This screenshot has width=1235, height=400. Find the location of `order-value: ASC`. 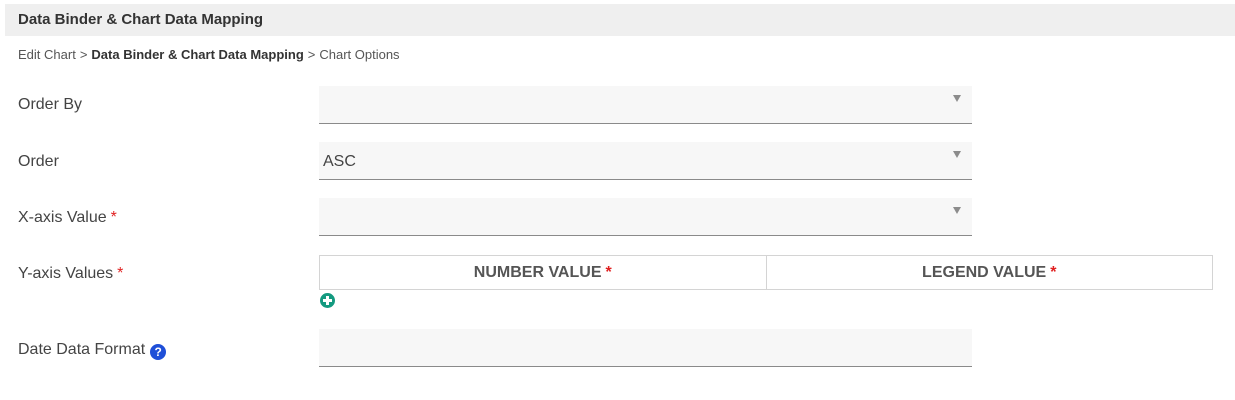

order-value: ASC is located at coordinates (339, 161).